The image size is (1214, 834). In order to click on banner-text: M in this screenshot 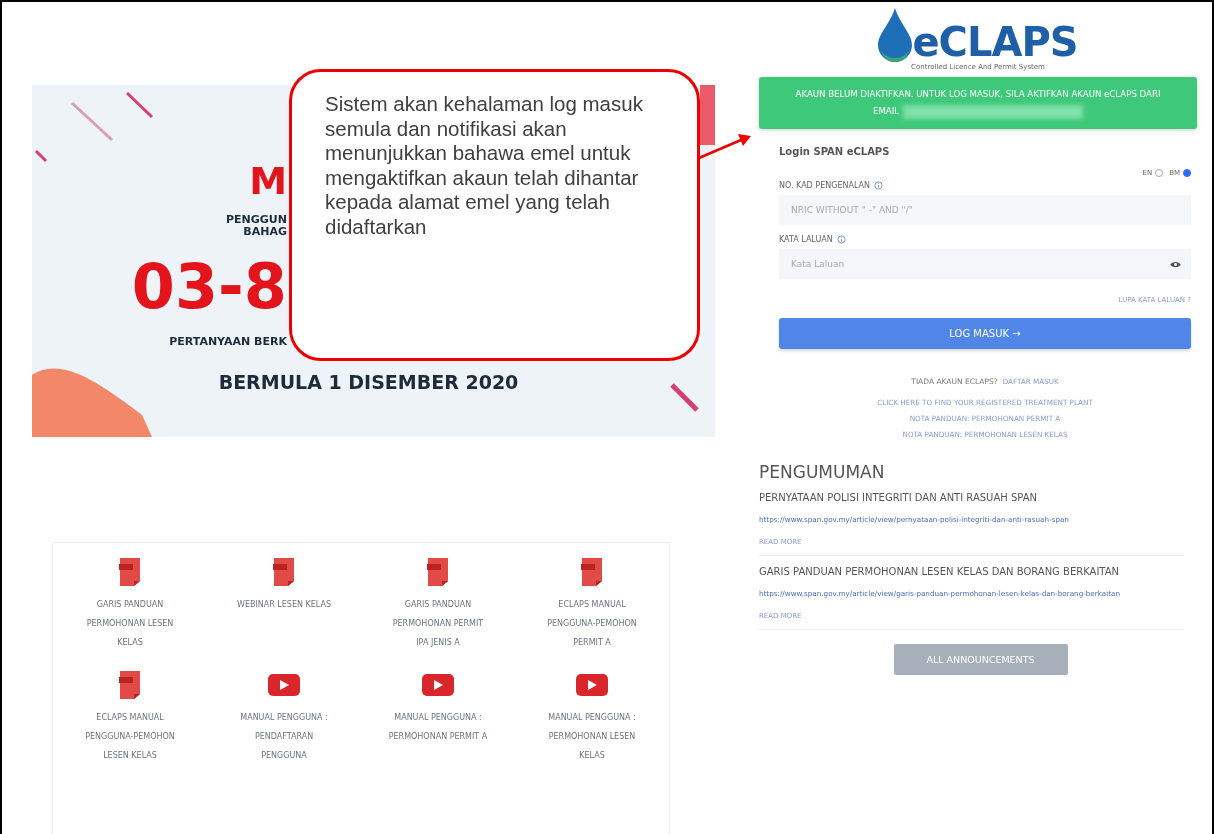, I will do `click(268, 182)`.